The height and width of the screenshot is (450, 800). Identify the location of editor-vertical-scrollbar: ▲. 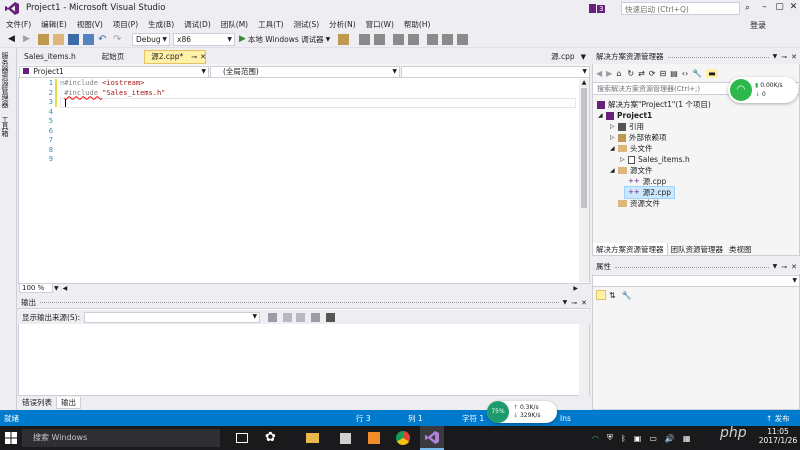
(584, 180).